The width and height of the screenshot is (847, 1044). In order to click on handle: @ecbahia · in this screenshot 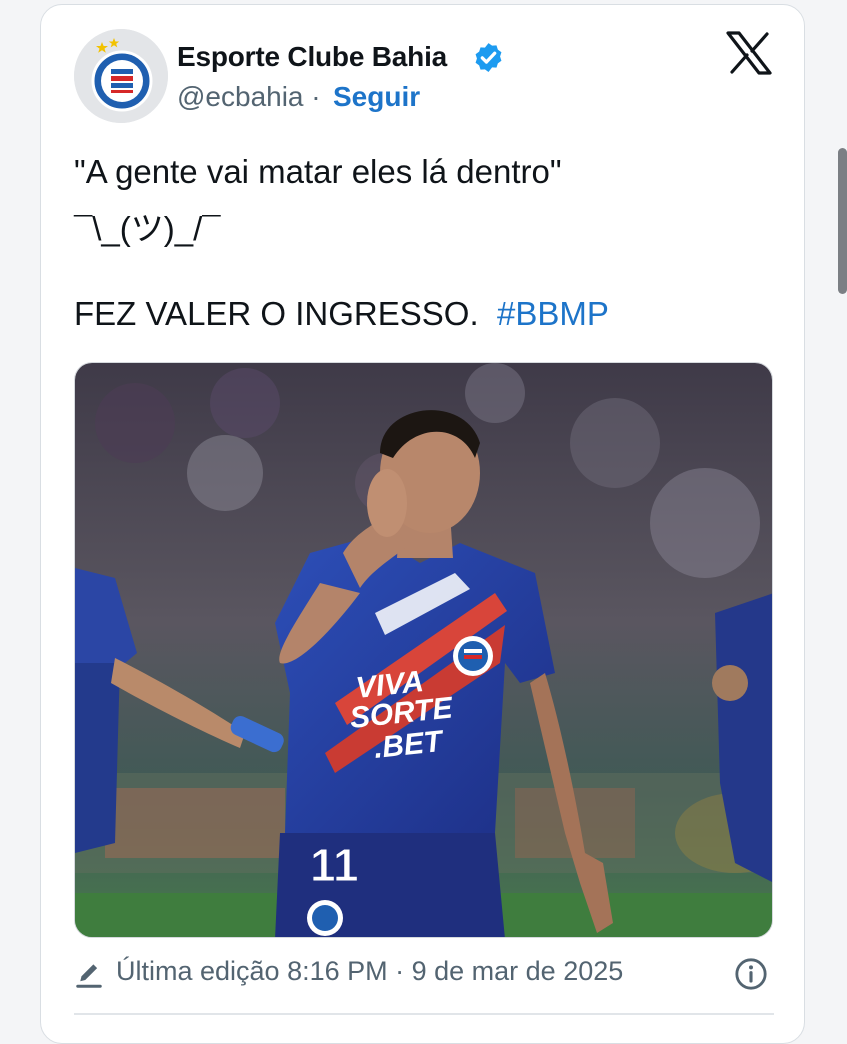, I will do `click(249, 97)`.